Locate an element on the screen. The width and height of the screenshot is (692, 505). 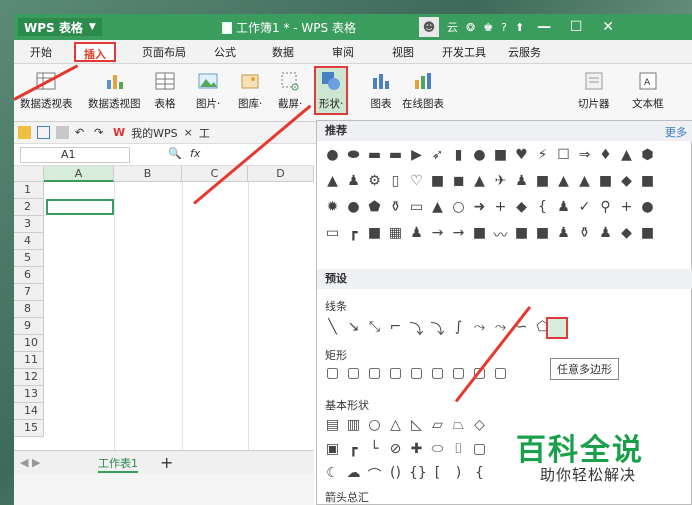
shape-icon: + is located at coordinates (500, 207).